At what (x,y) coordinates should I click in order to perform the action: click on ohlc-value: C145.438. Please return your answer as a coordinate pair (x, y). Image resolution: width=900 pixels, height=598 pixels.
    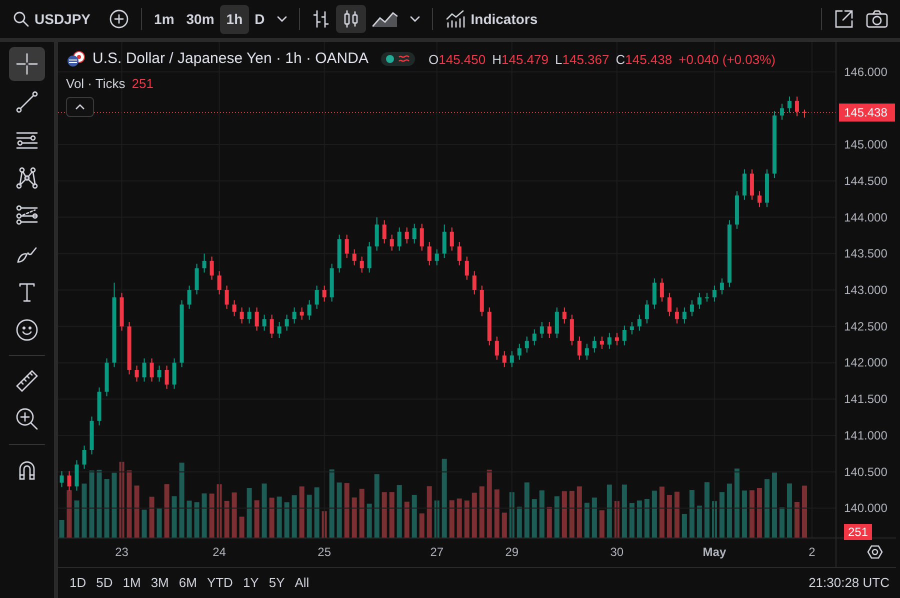
    Looking at the image, I should click on (644, 59).